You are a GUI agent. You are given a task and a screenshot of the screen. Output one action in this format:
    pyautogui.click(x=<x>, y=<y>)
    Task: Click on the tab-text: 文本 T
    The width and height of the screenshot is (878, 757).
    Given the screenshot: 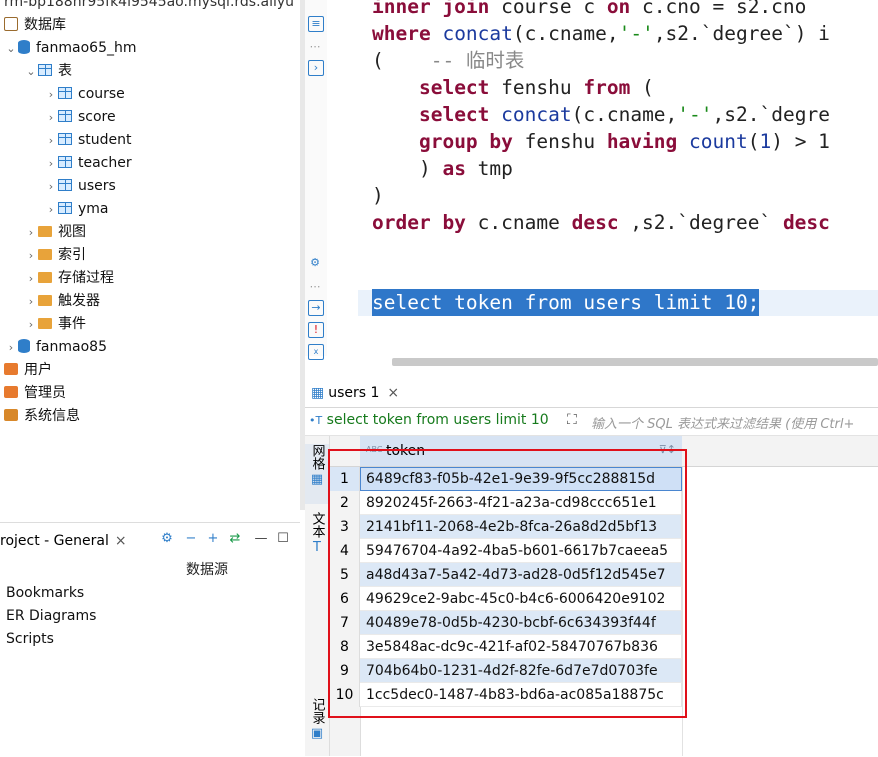 What is the action you would take?
    pyautogui.click(x=317, y=542)
    